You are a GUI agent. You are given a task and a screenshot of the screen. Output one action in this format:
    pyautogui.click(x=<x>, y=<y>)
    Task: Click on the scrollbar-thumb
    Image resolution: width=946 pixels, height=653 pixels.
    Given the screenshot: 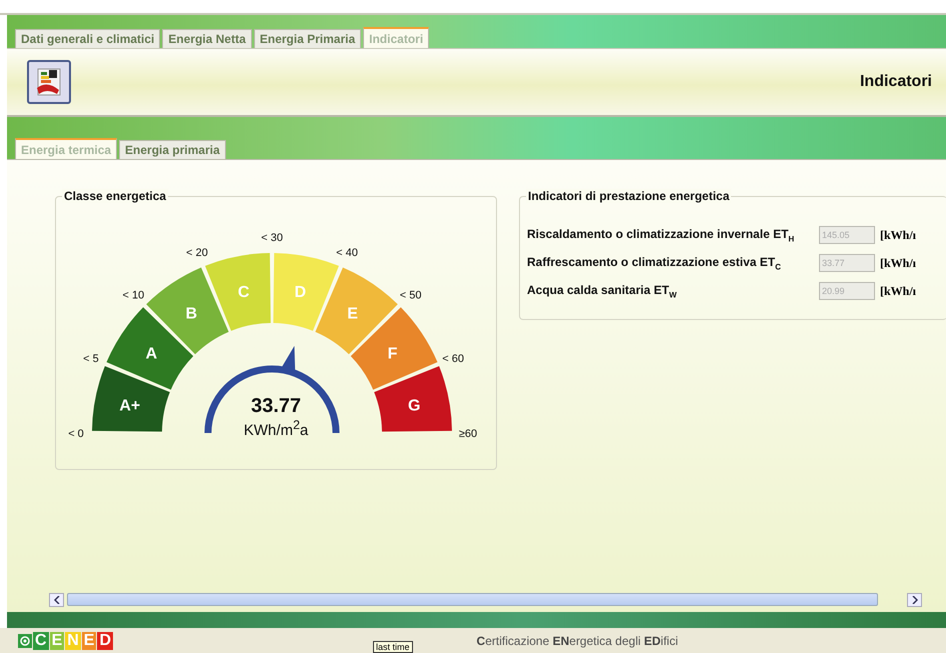 What is the action you would take?
    pyautogui.click(x=472, y=599)
    